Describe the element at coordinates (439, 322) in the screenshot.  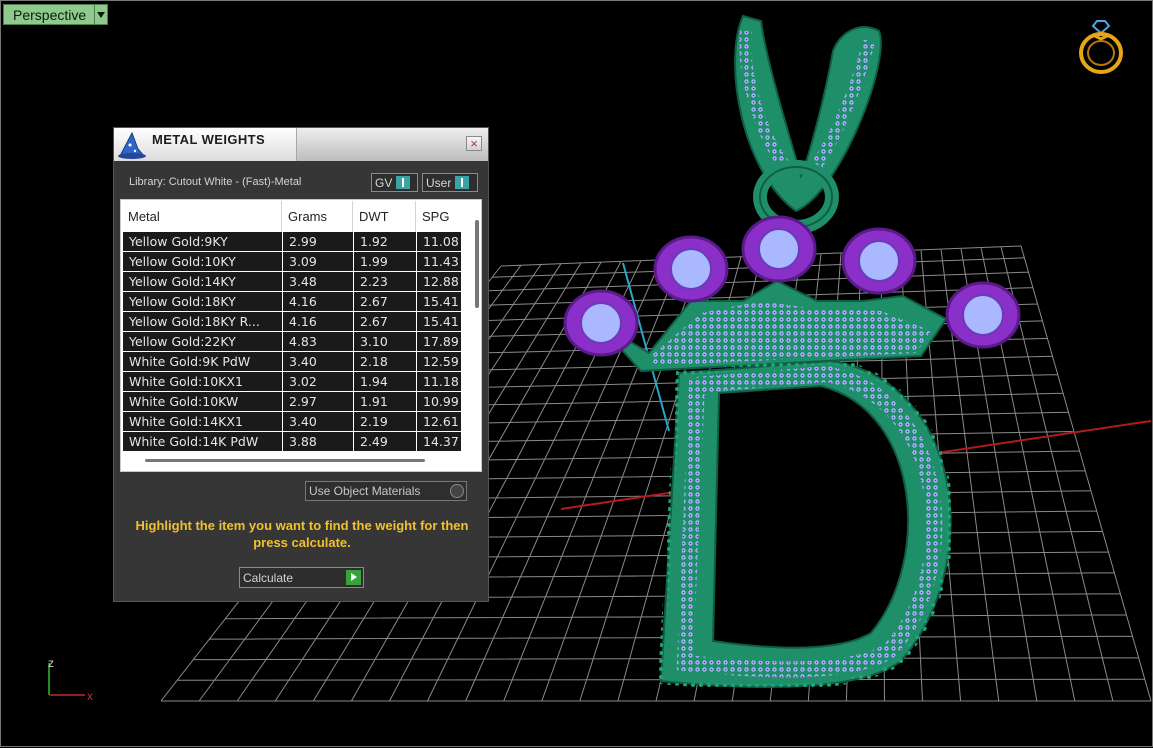
I see `cell-spg: 15.41` at that location.